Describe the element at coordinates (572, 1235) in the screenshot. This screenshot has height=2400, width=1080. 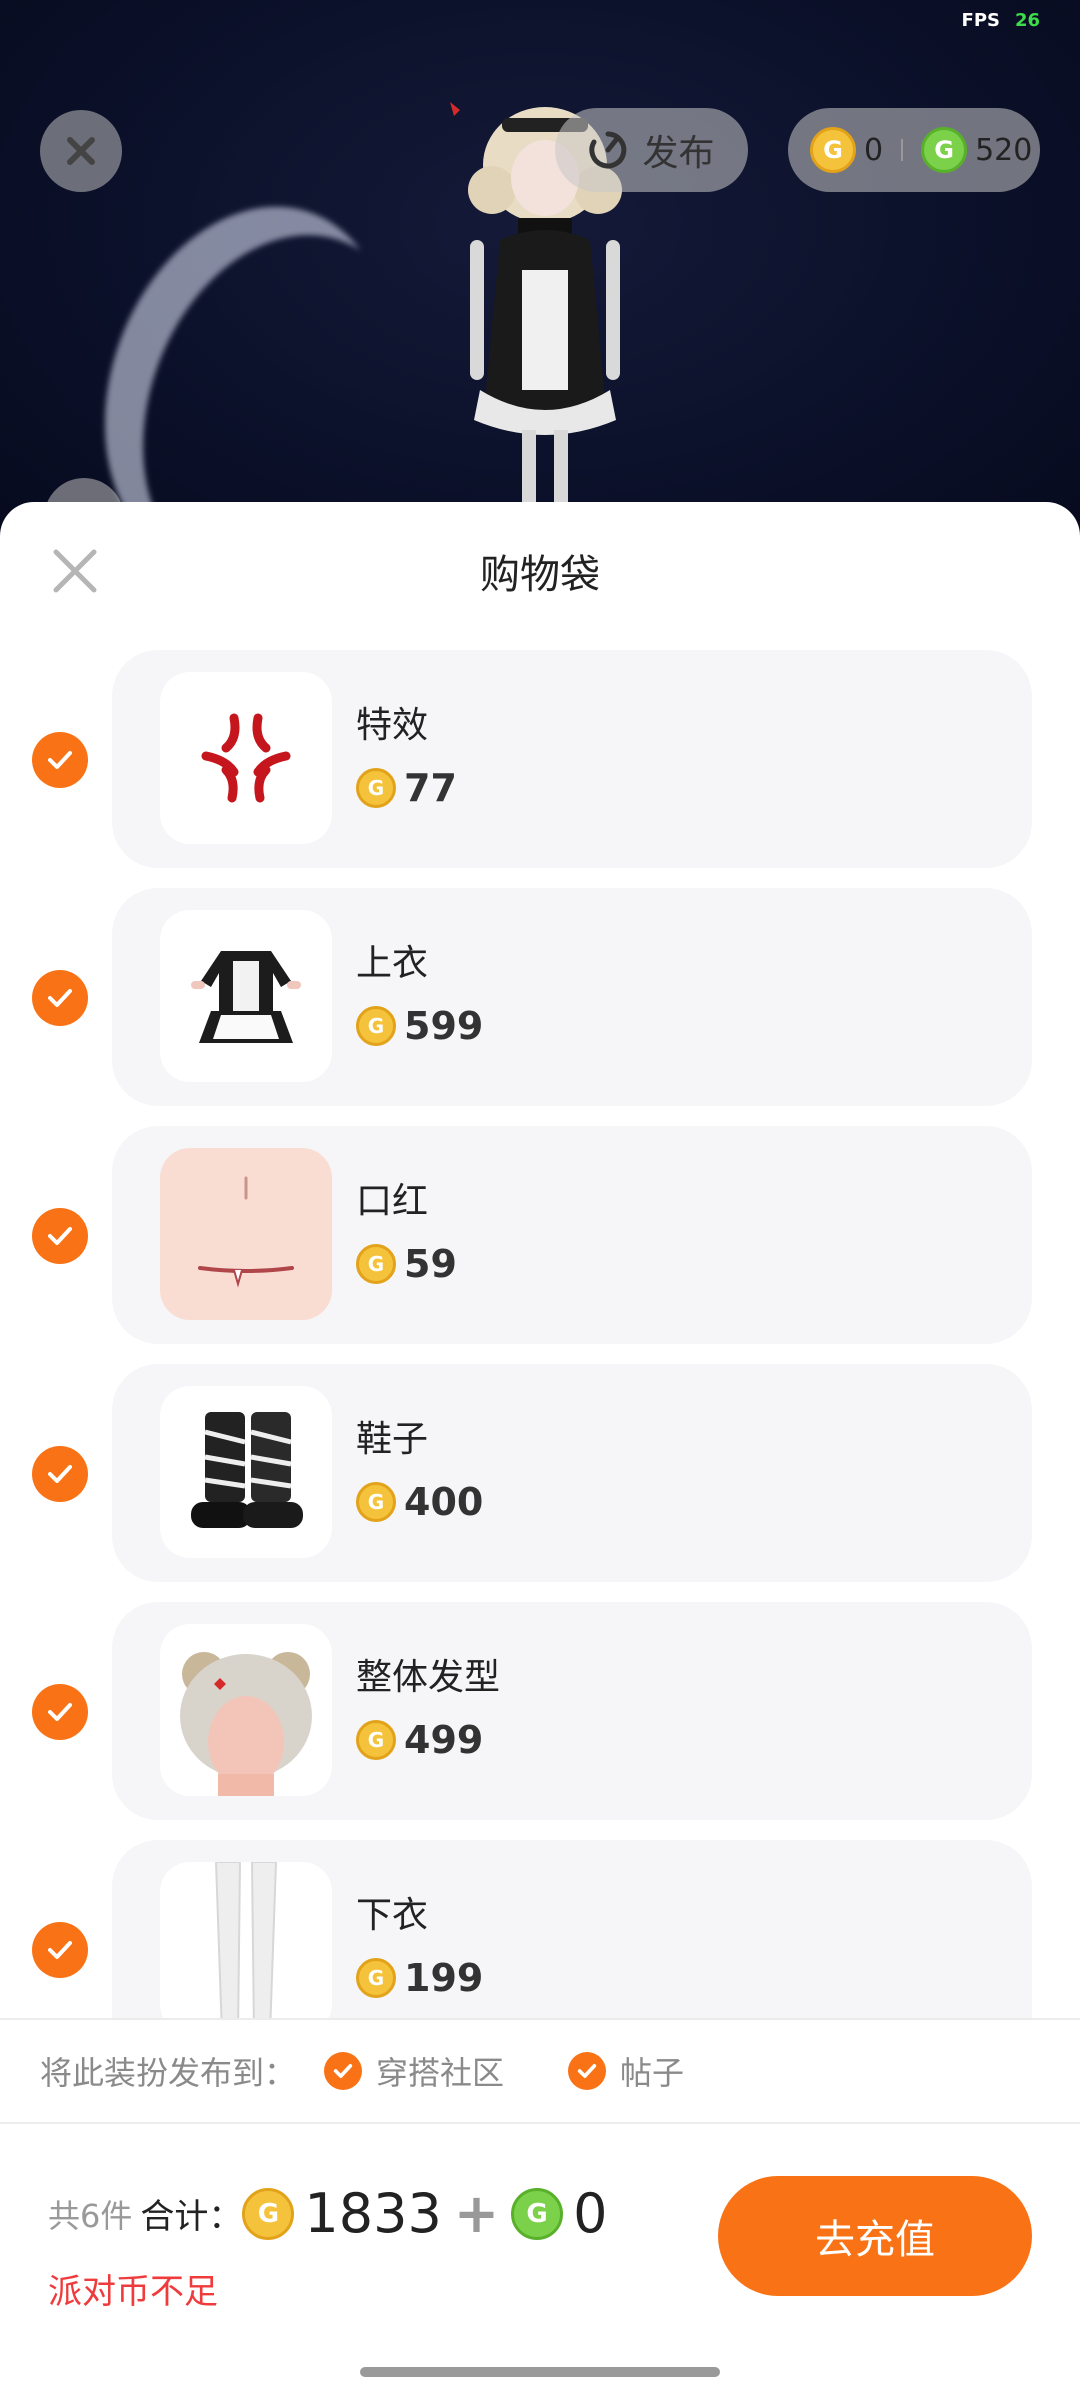
I see `item-card: 口红 G 59` at that location.